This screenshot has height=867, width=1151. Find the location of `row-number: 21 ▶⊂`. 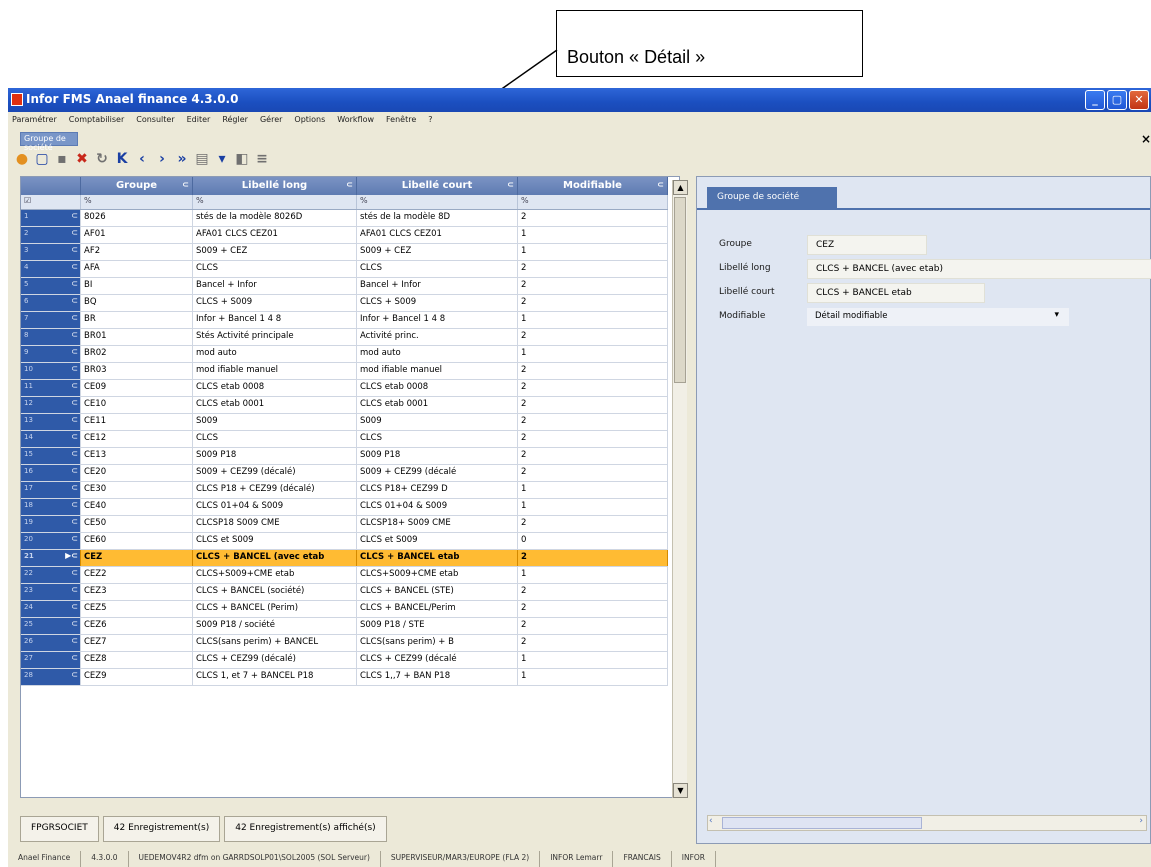

row-number: 21 ▶⊂ is located at coordinates (51, 558).